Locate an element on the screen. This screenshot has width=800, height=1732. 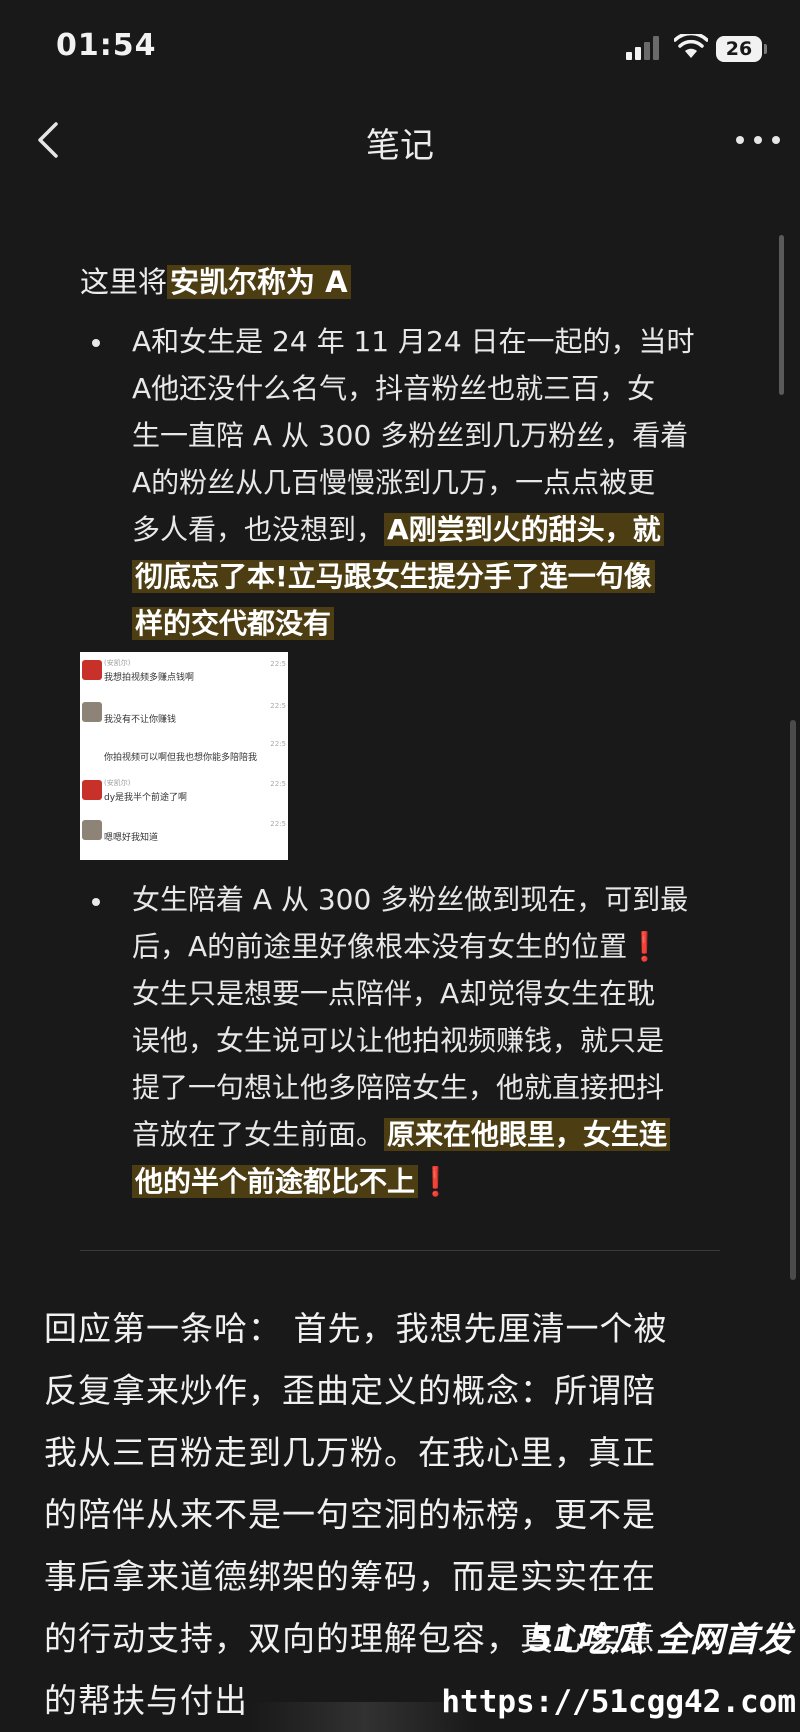
bullet1-line: 生一直陪 A 从 300 多粉丝到几万粉丝，看着 is located at coordinates (410, 435).